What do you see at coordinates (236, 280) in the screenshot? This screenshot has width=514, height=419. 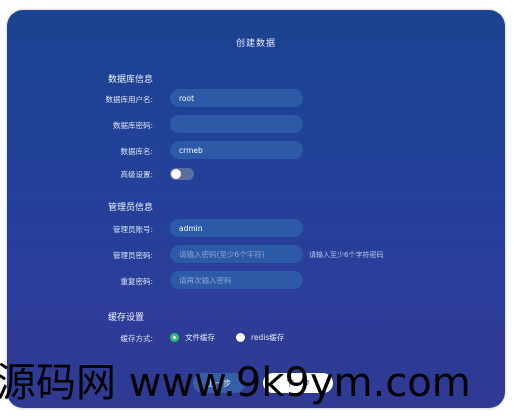 I see `confirm-password-input` at bounding box center [236, 280].